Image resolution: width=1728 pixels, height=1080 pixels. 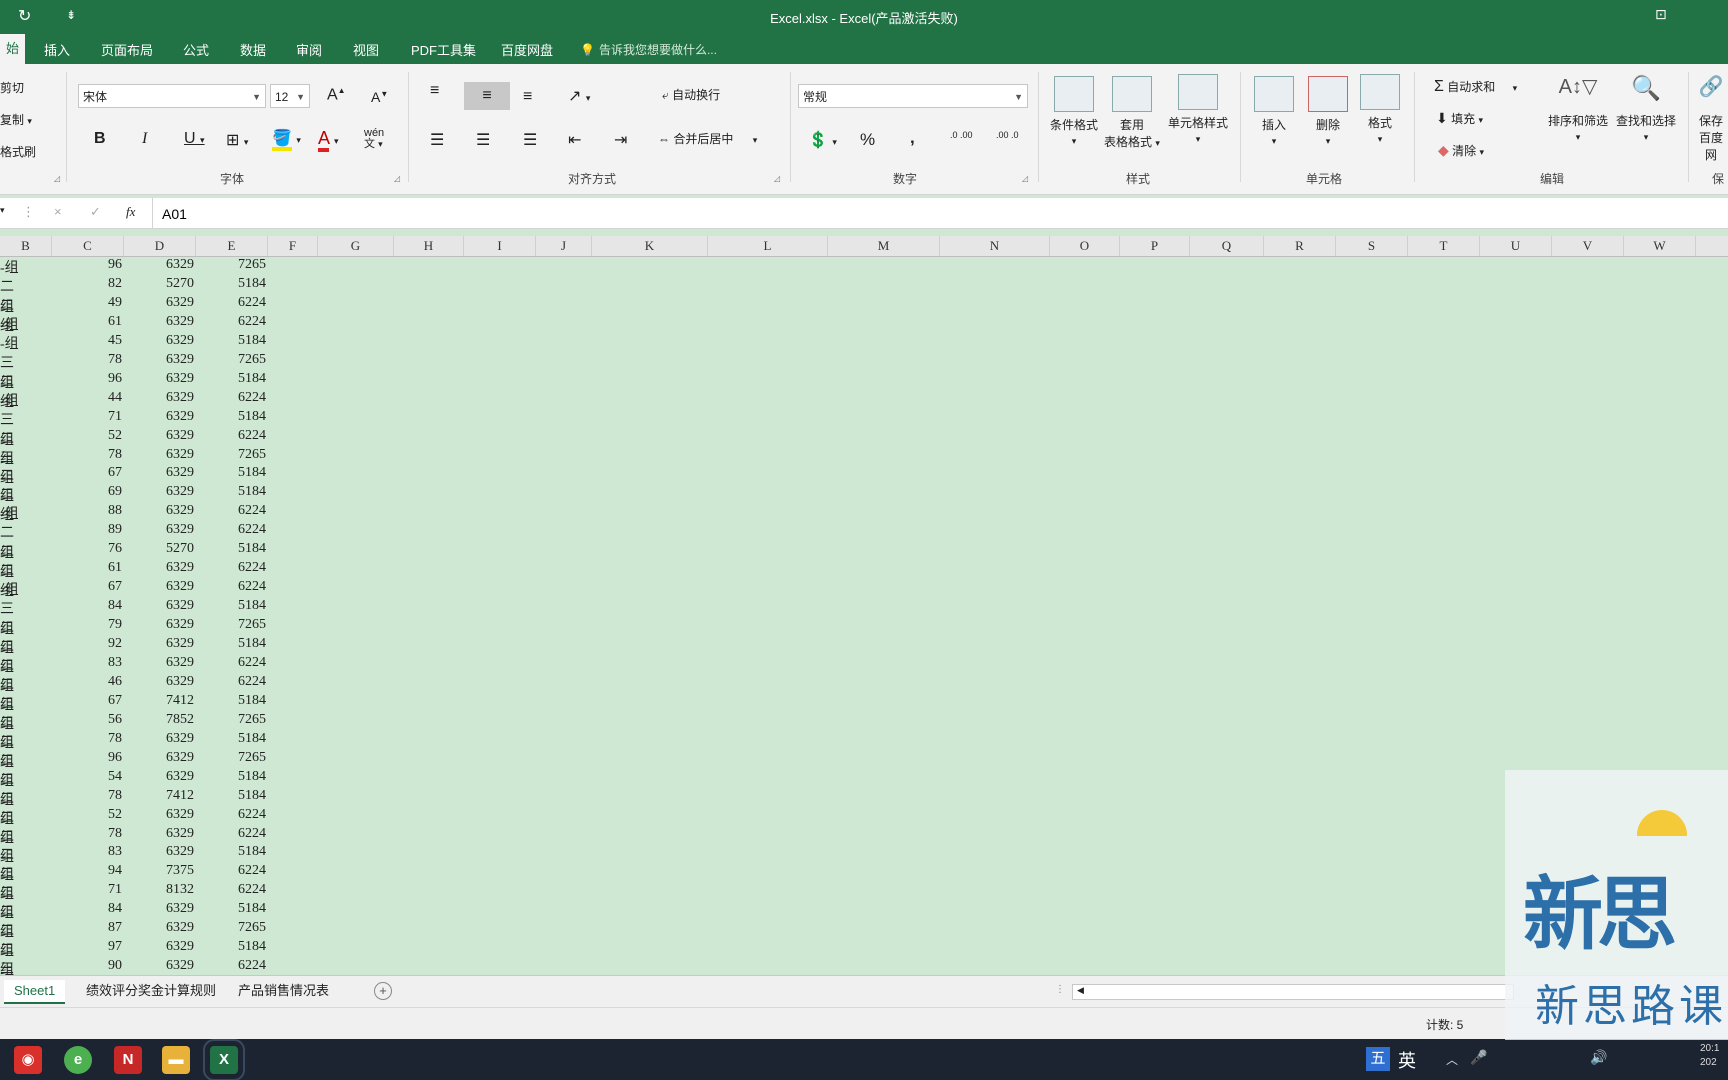 I want to click on align-top-icon: ≡, so click(x=434, y=91).